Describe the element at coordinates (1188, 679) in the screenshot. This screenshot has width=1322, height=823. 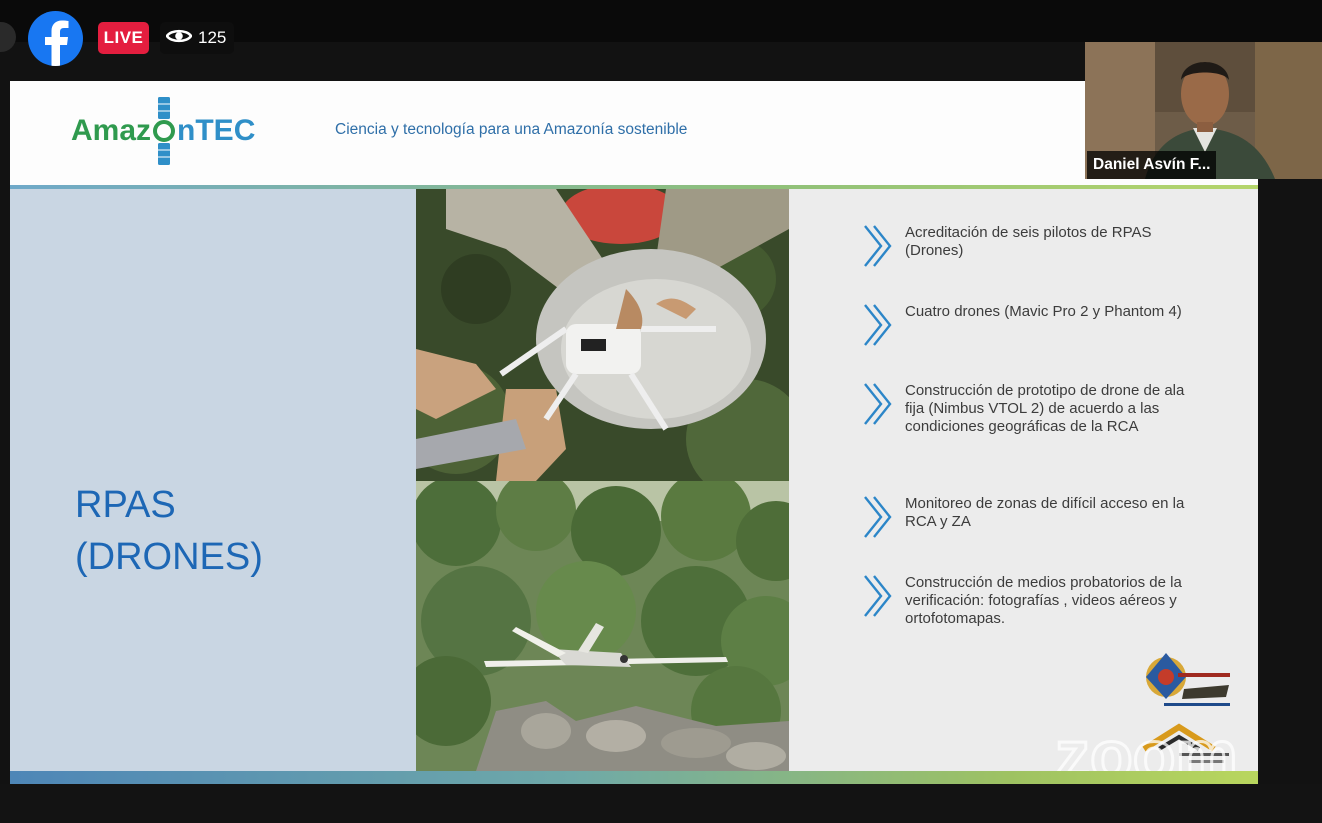
I see `reserve-emblem-logo` at that location.